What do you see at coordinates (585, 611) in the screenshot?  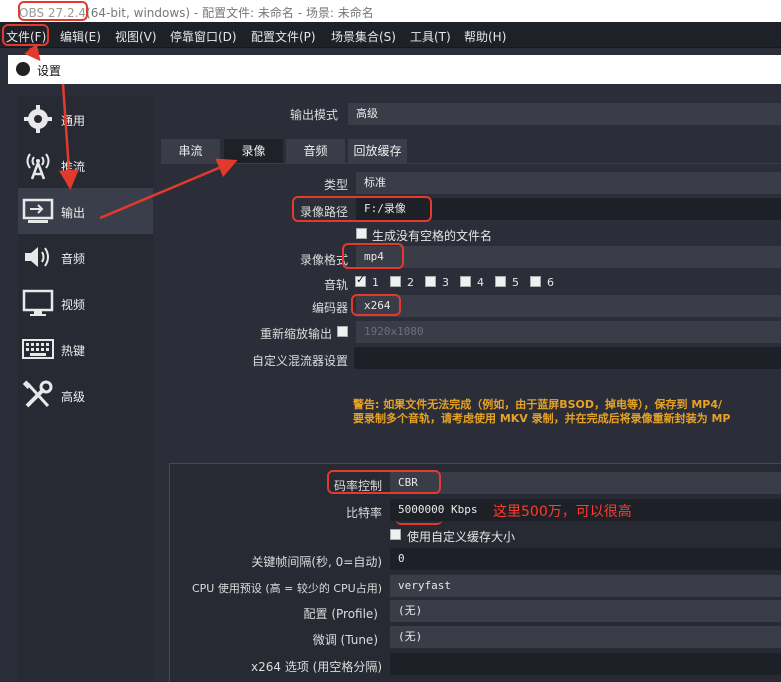 I see `profile-select: (无)` at bounding box center [585, 611].